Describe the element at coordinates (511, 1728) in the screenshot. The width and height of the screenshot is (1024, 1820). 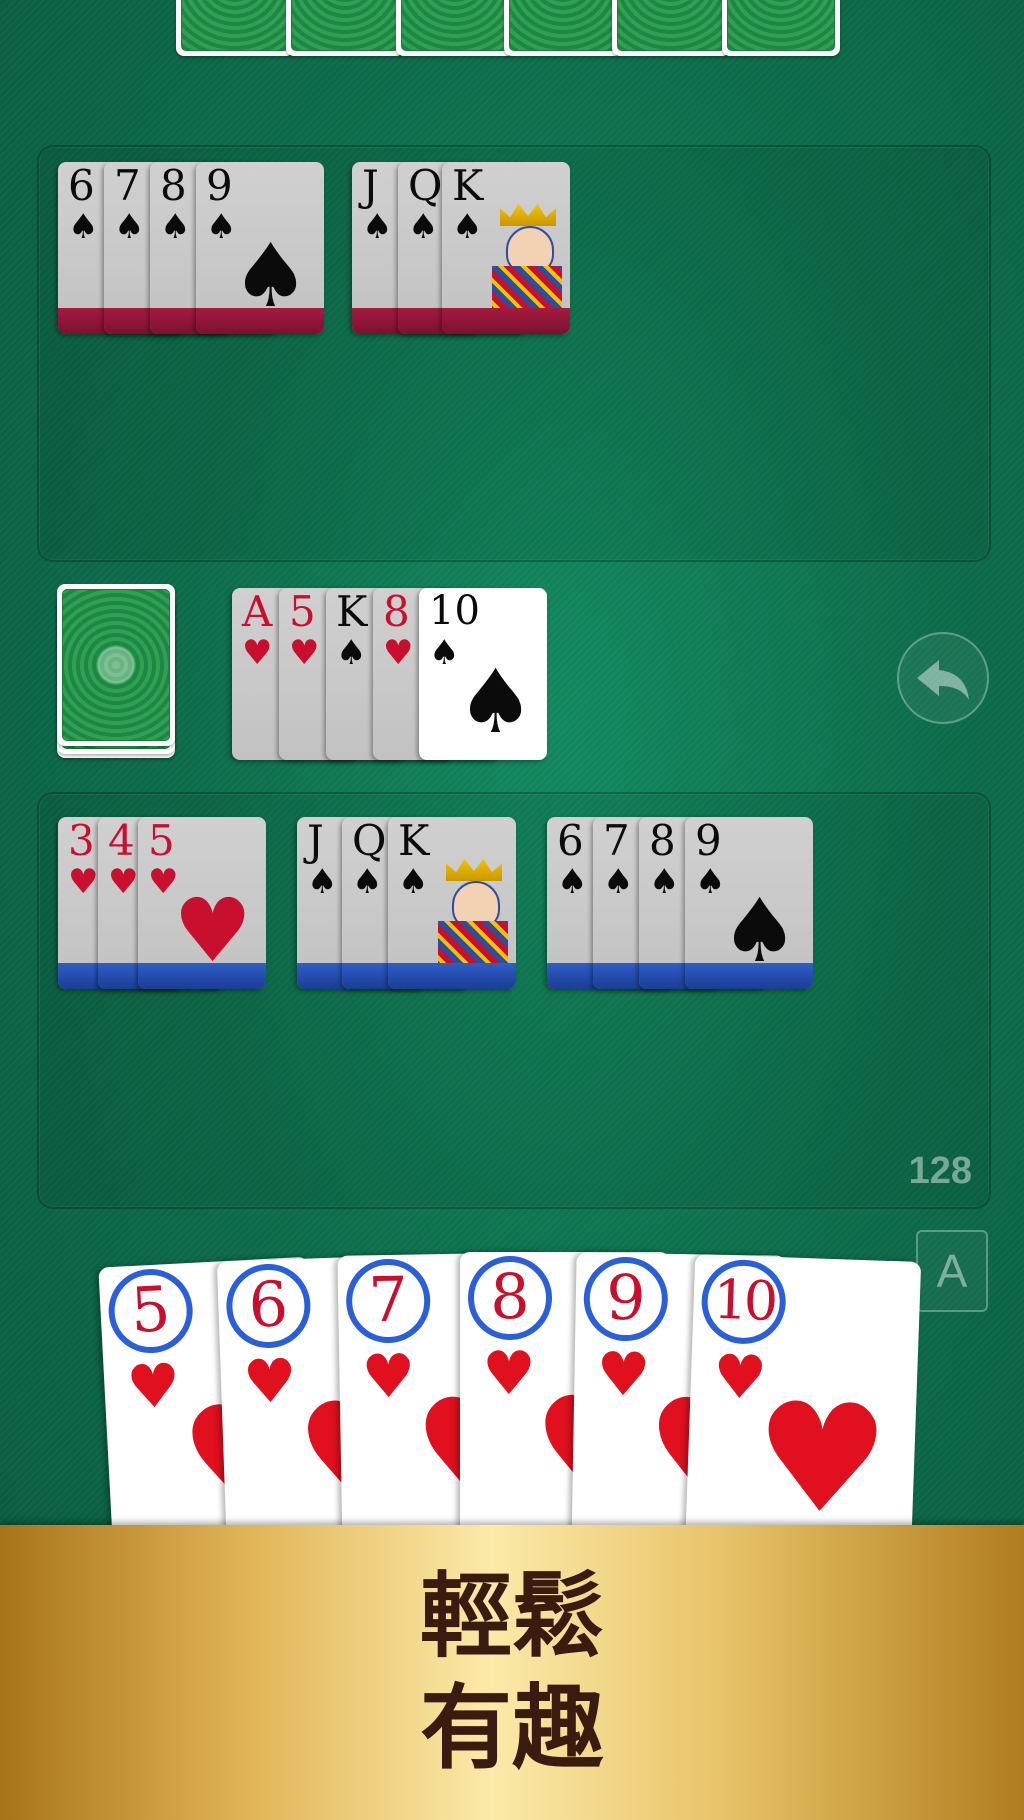
I see `banner-line-2: 有趣` at that location.